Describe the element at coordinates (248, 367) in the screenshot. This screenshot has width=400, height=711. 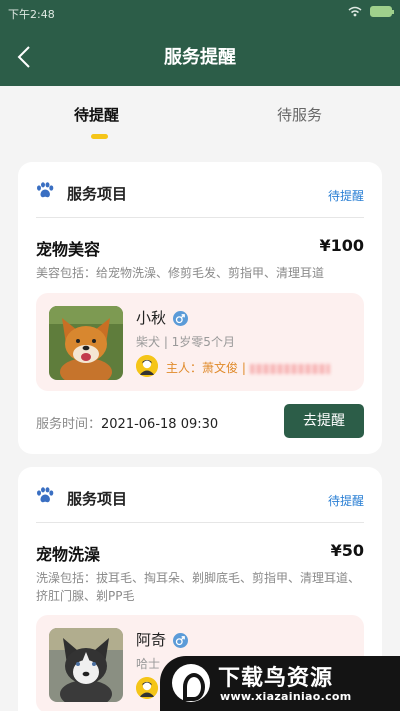
I see `owner-info: 主人：萧文俊 |` at that location.